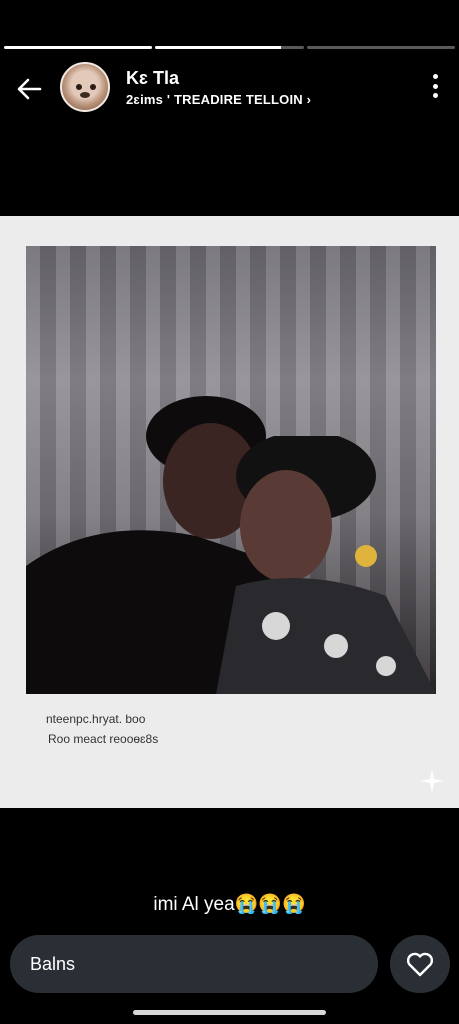  Describe the element at coordinates (29, 89) in the screenshot. I see `back-arrow-icon` at that location.